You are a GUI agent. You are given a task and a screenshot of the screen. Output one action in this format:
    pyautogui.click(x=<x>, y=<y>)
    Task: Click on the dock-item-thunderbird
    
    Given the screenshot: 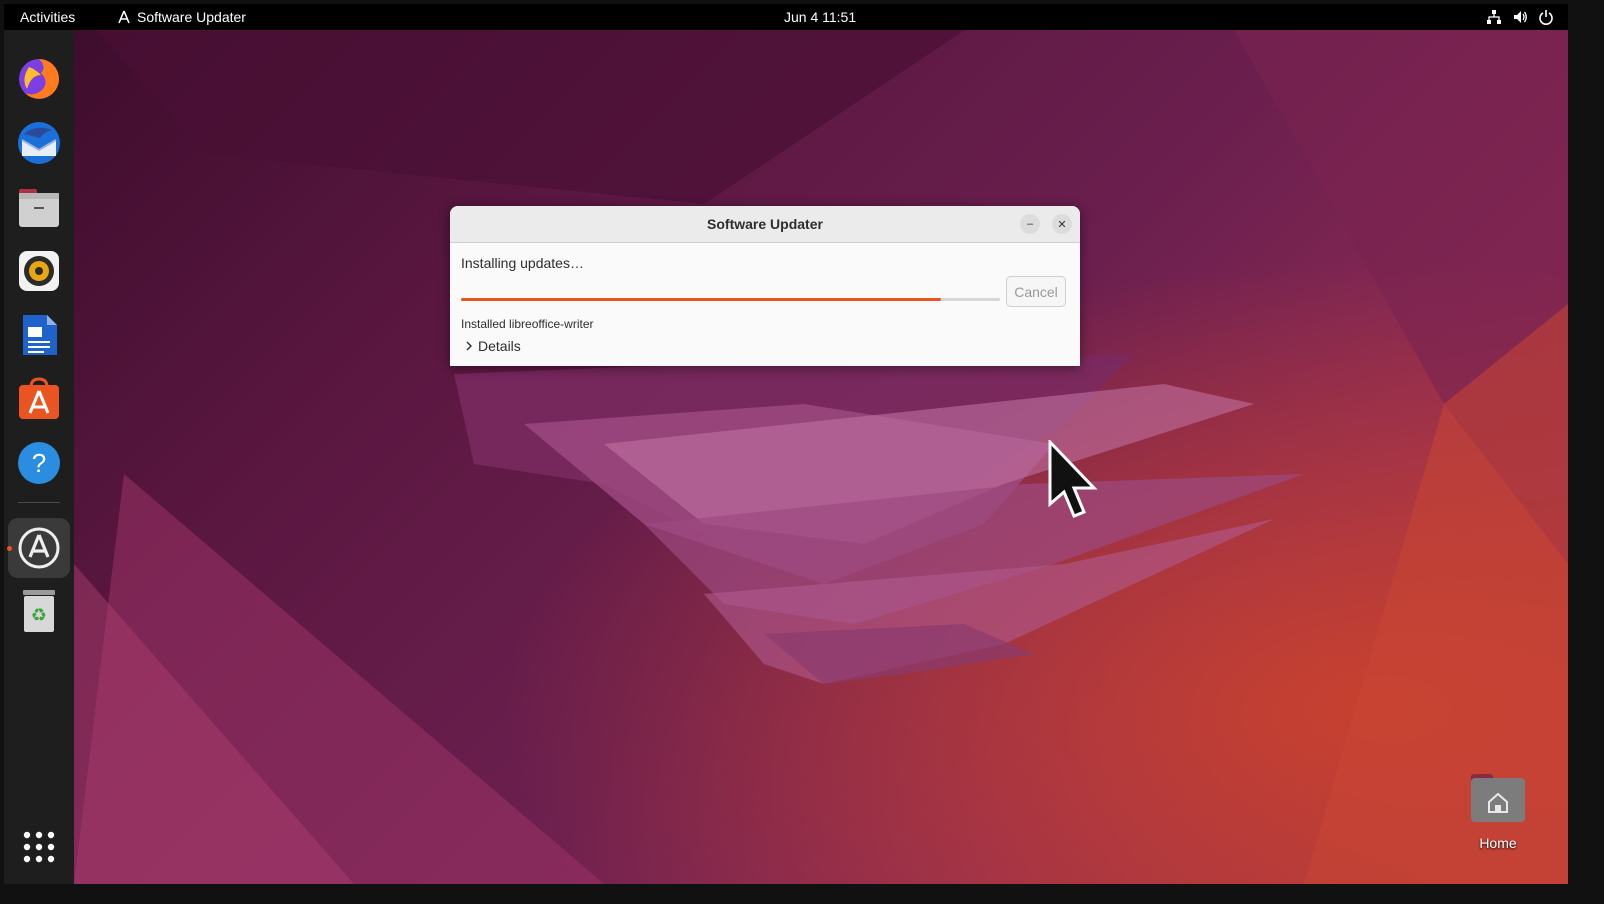 What is the action you would take?
    pyautogui.click(x=39, y=143)
    